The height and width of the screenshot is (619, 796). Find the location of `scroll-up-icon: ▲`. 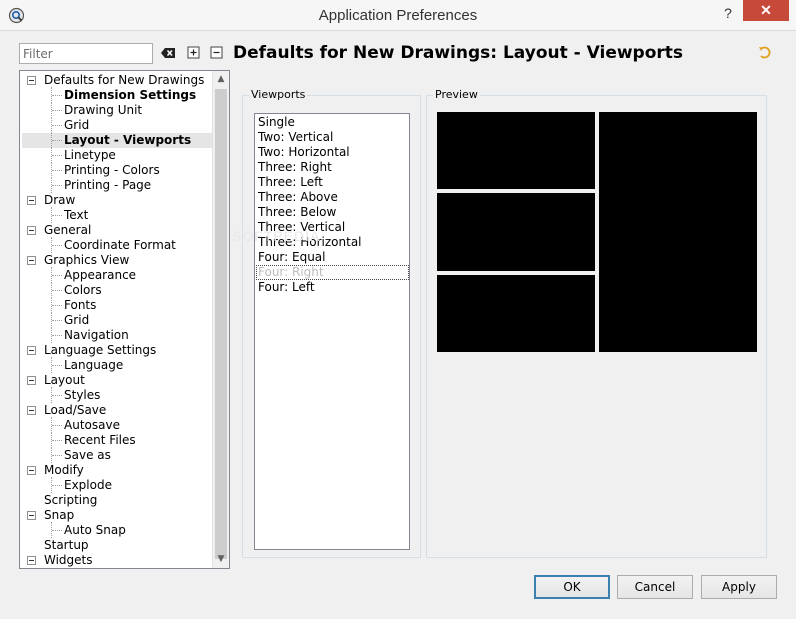

scroll-up-icon: ▲ is located at coordinates (221, 79).